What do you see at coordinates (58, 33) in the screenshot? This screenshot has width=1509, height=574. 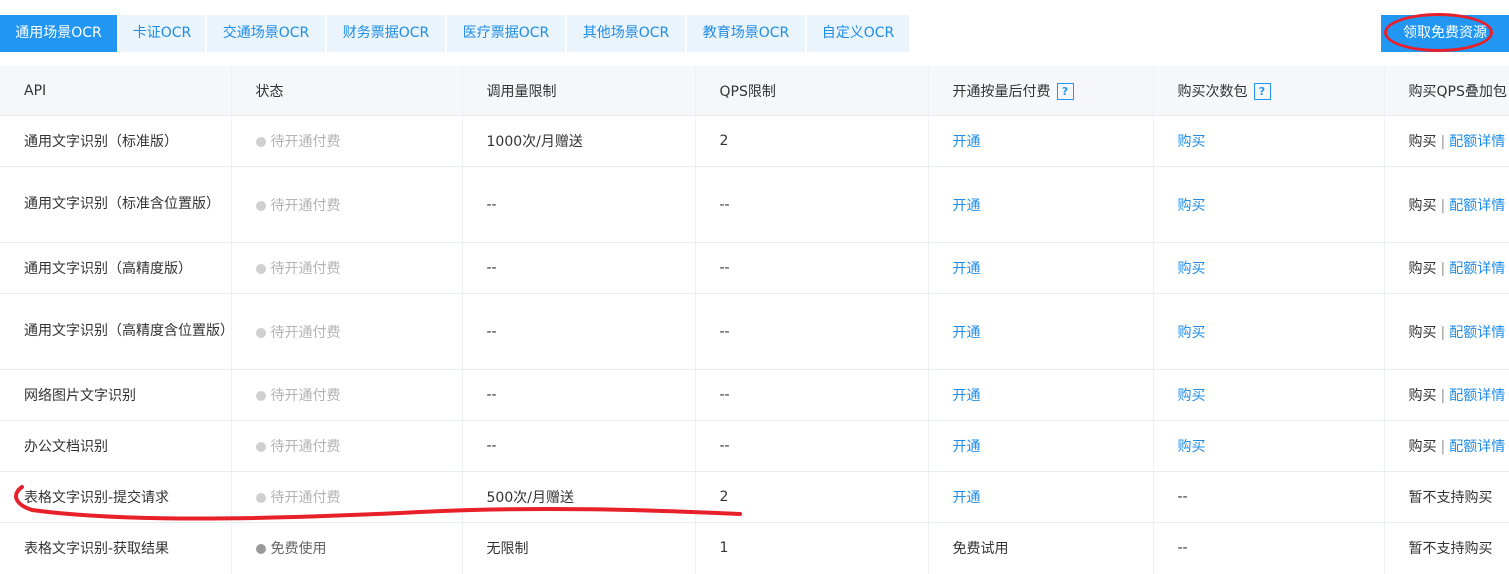 I see `tab-general-ocr: 通用场景OCR` at bounding box center [58, 33].